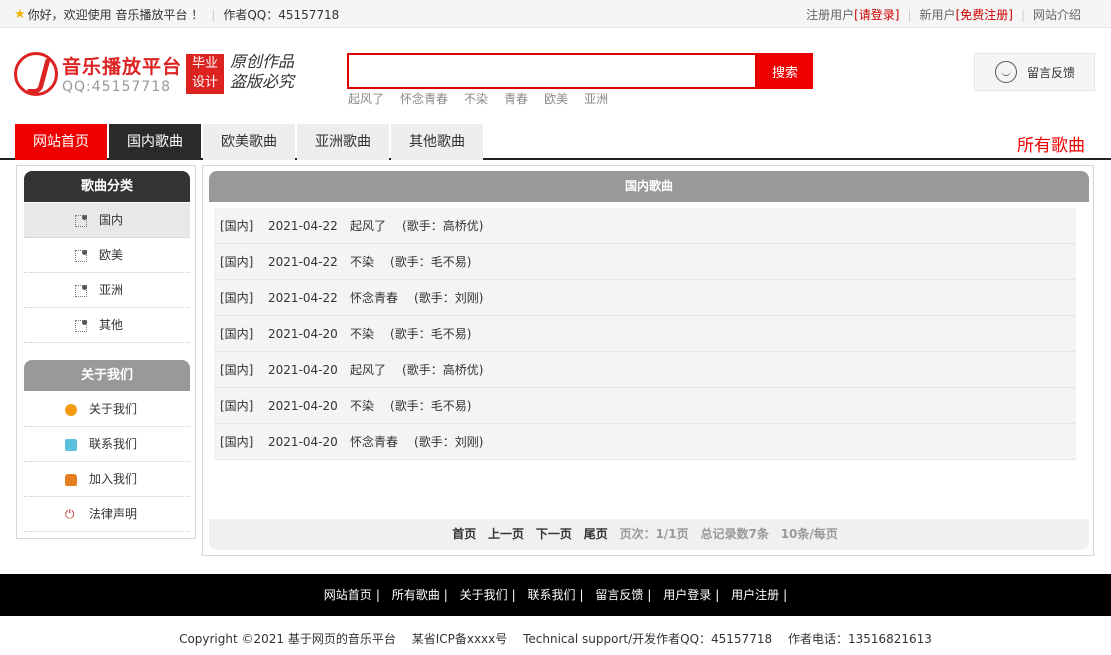 The width and height of the screenshot is (1111, 655). I want to click on logo-script-line2: 盗版必究, so click(262, 81).